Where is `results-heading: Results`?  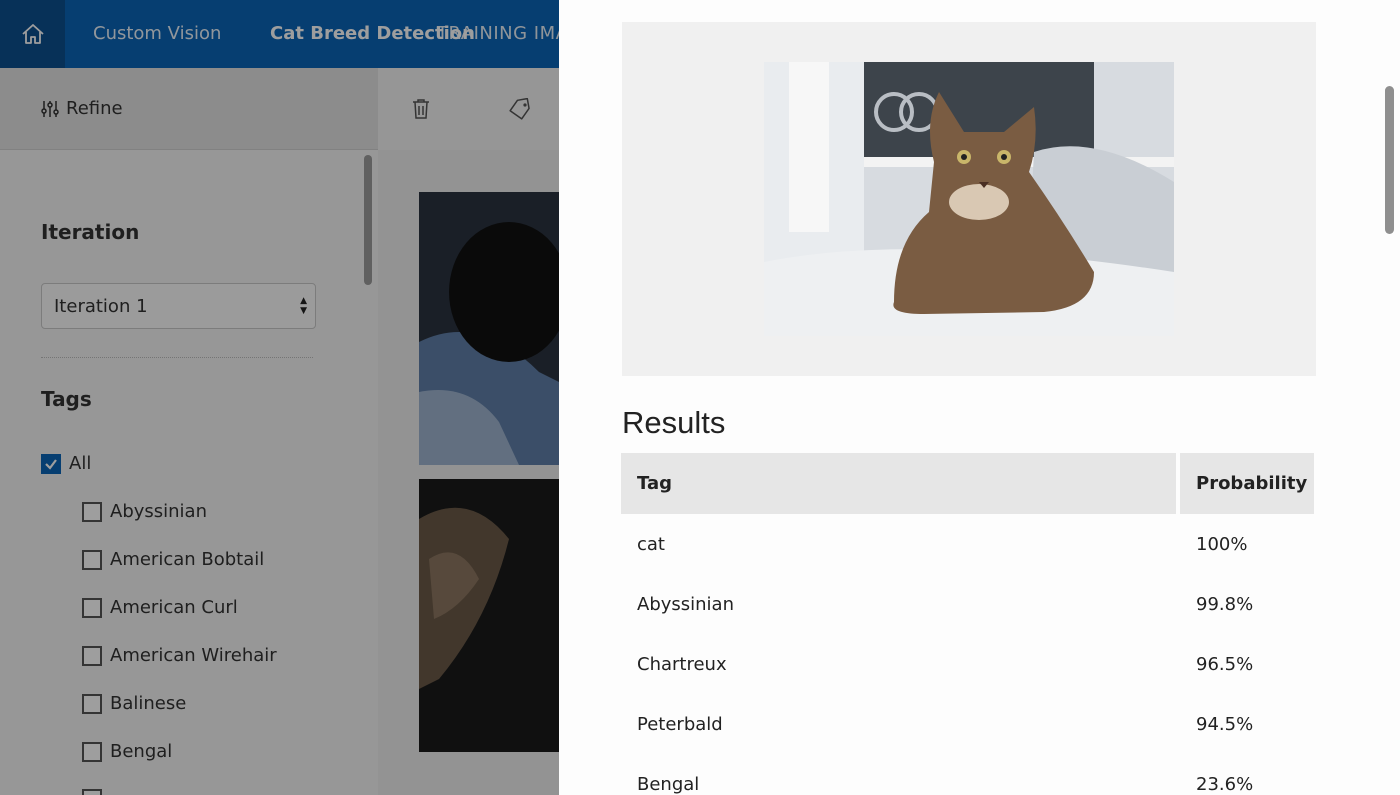
results-heading: Results is located at coordinates (674, 422).